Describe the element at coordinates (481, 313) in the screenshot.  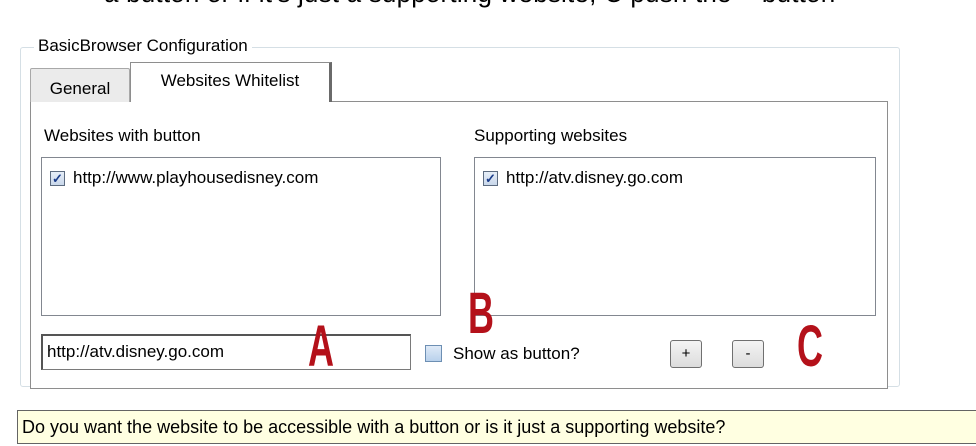
I see `annotation-b: B` at that location.